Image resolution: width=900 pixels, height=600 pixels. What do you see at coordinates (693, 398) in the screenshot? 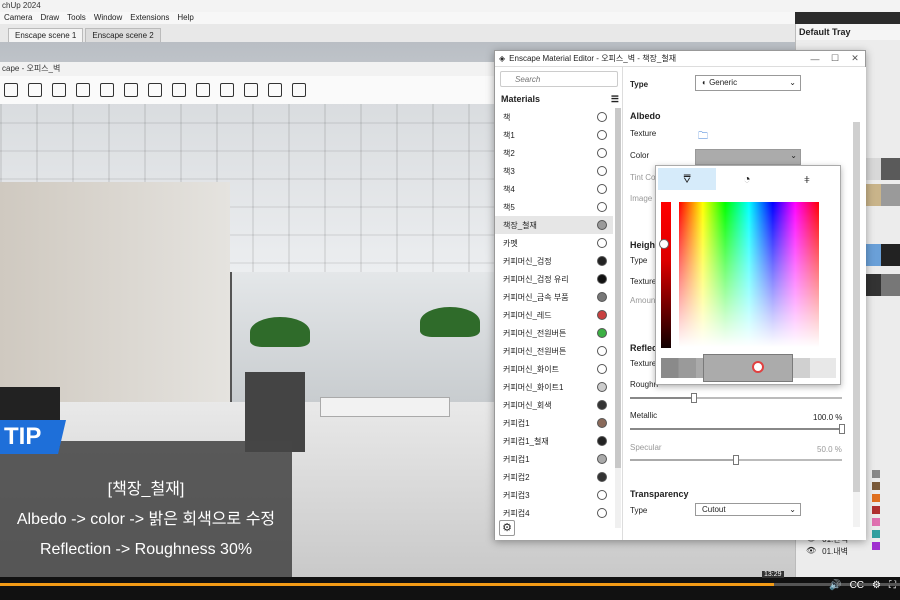
I see `roughness-knob` at bounding box center [693, 398].